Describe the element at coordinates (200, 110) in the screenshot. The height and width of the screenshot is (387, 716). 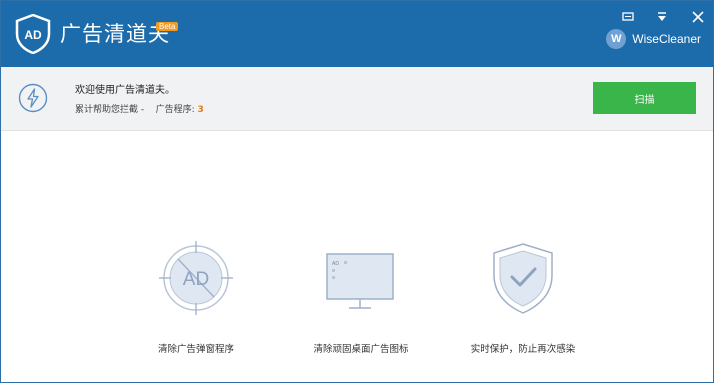
I see `ads-count: 3` at that location.